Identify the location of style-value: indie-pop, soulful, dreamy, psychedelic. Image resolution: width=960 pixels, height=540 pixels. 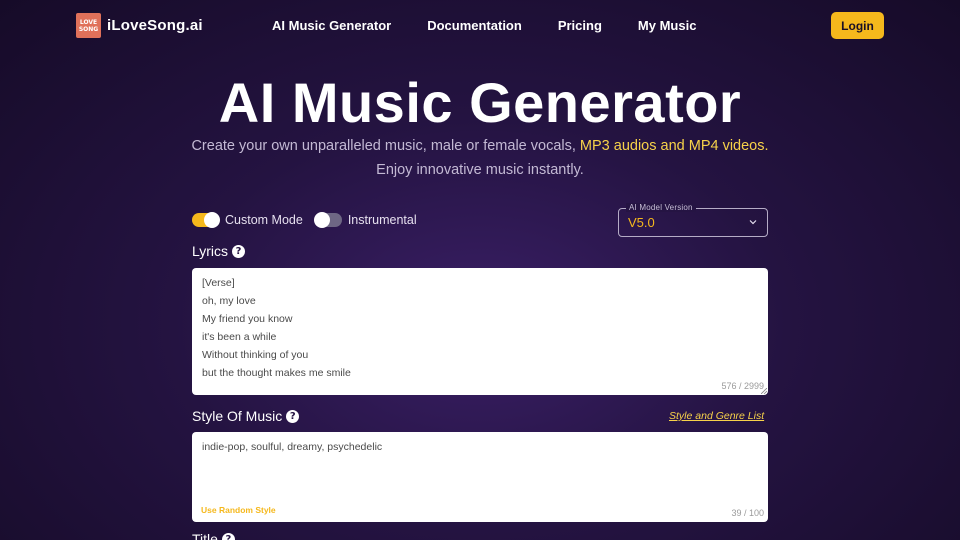
(292, 447).